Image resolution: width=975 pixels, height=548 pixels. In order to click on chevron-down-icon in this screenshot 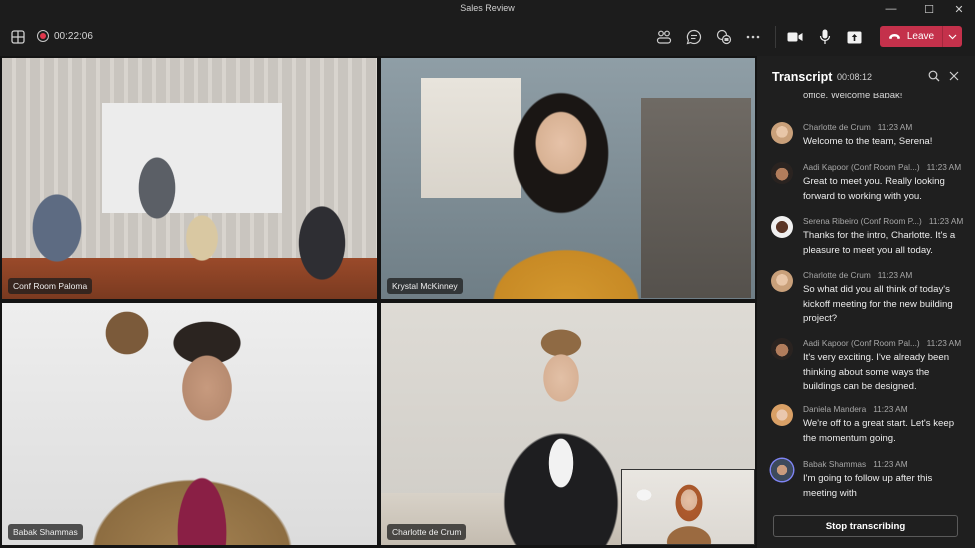, I will do `click(952, 36)`.